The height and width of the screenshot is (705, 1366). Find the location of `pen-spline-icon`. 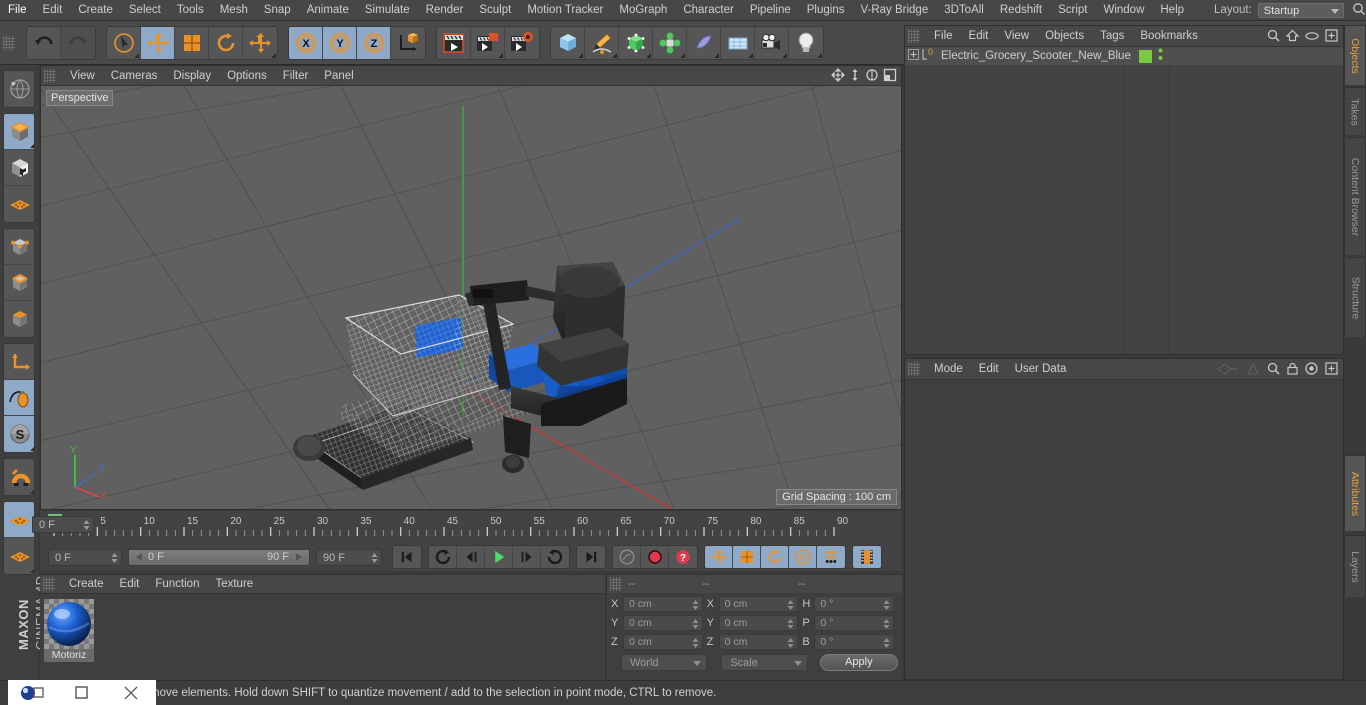

pen-spline-icon is located at coordinates (602, 42).